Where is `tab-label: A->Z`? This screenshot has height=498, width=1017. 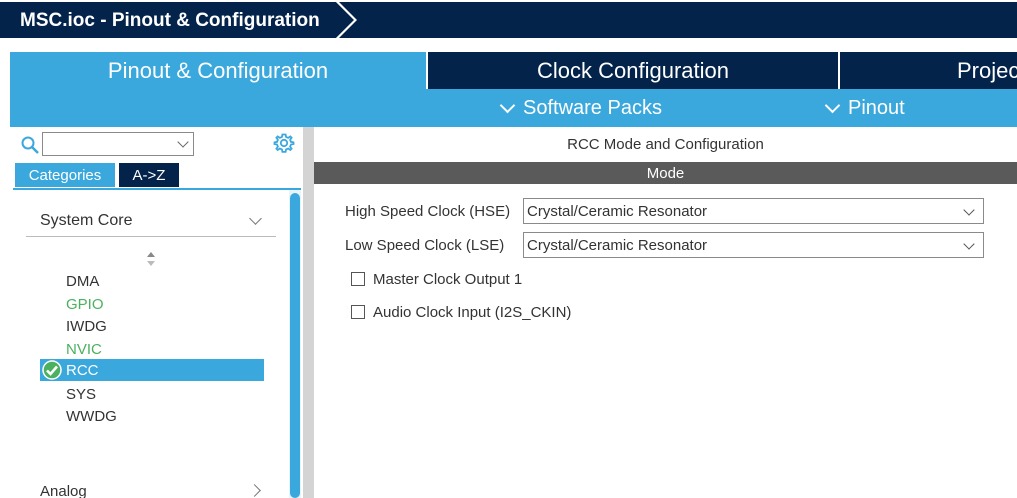
tab-label: A->Z is located at coordinates (149, 175).